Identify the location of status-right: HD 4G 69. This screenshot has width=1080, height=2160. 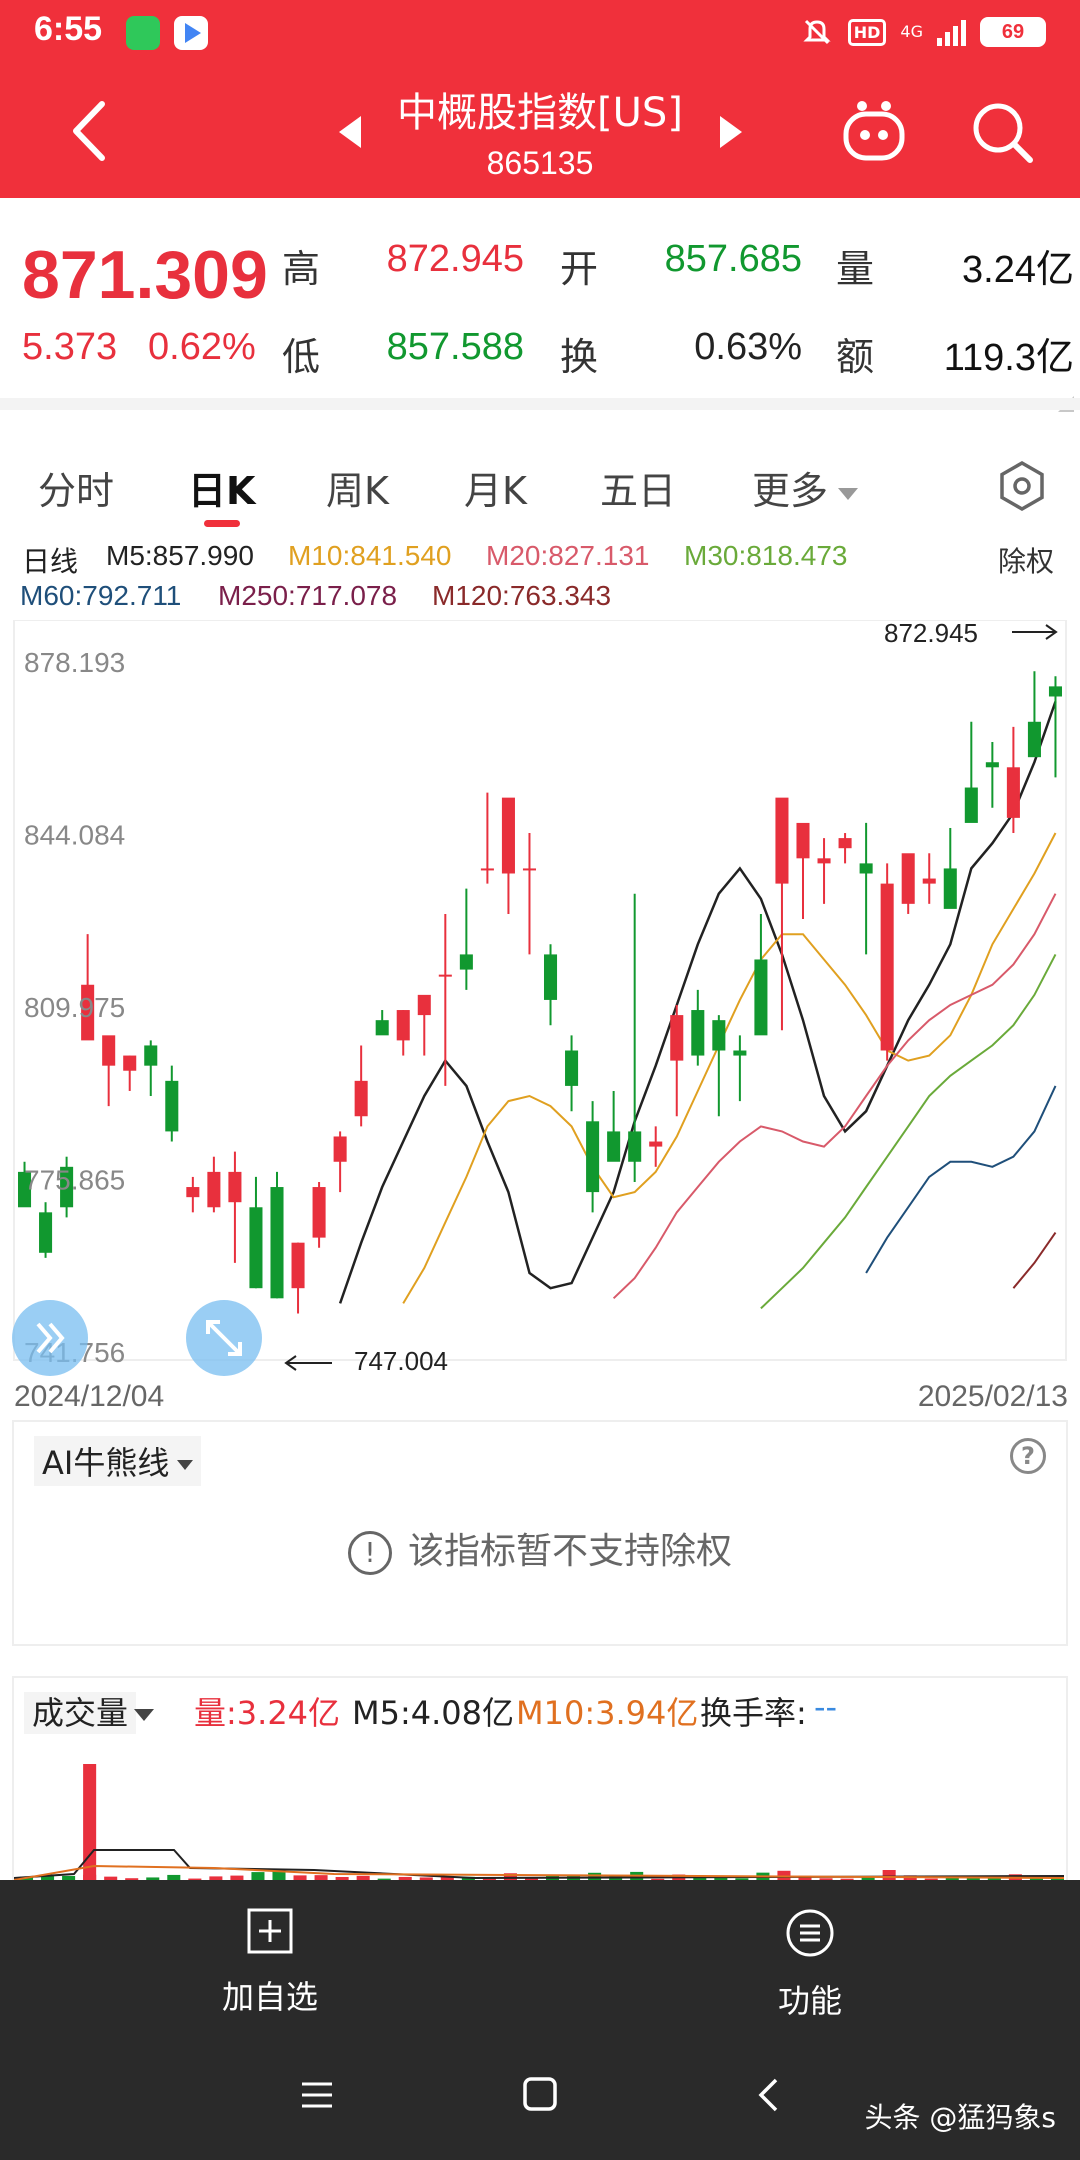
(923, 32).